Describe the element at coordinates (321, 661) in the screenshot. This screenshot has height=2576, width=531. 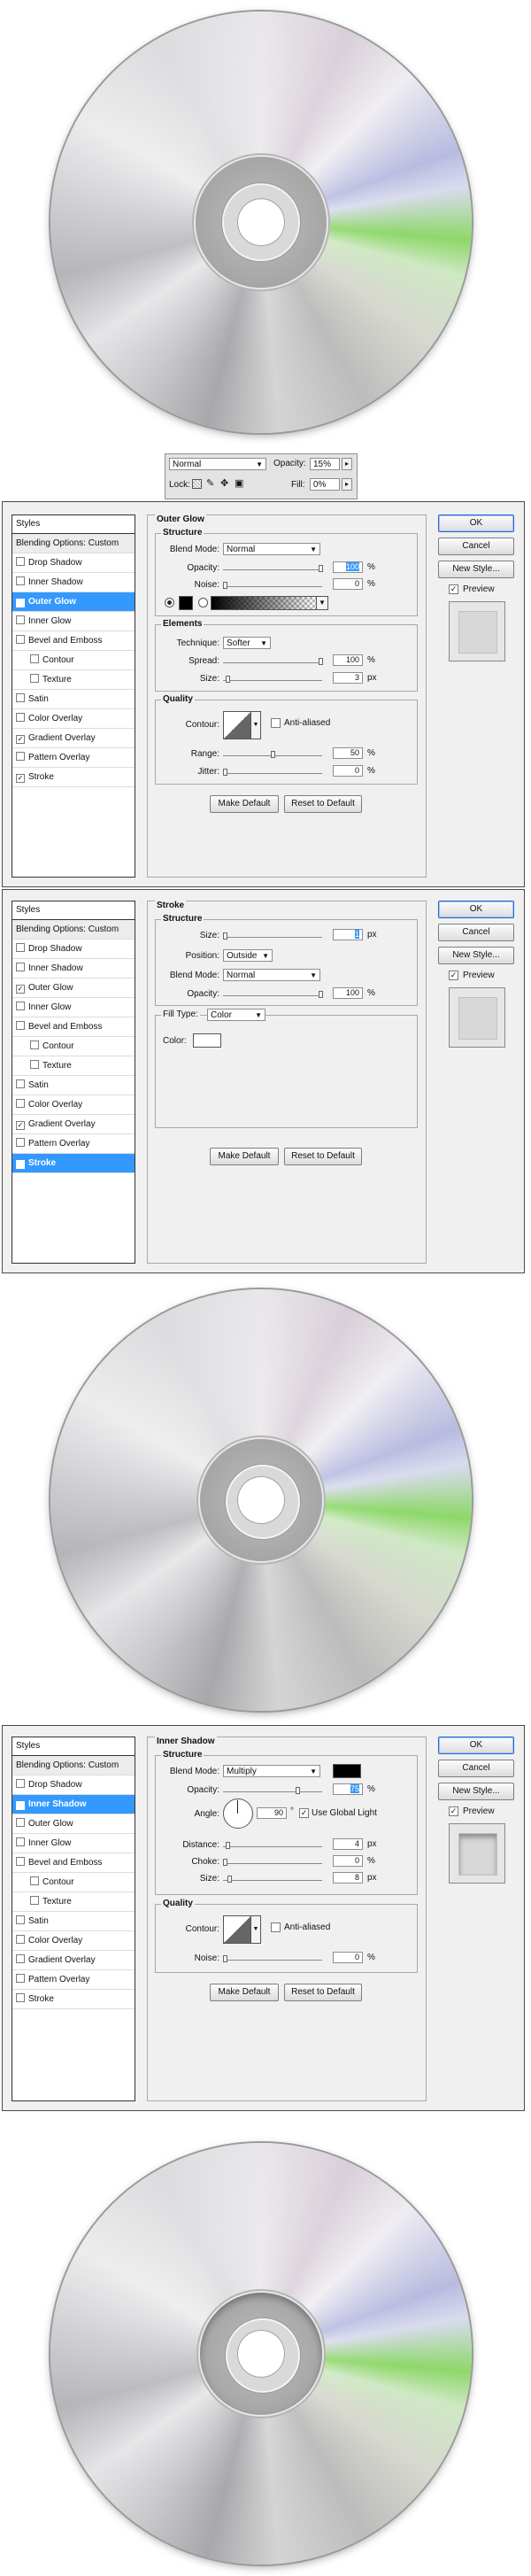
I see `spread-slider-thumb` at that location.